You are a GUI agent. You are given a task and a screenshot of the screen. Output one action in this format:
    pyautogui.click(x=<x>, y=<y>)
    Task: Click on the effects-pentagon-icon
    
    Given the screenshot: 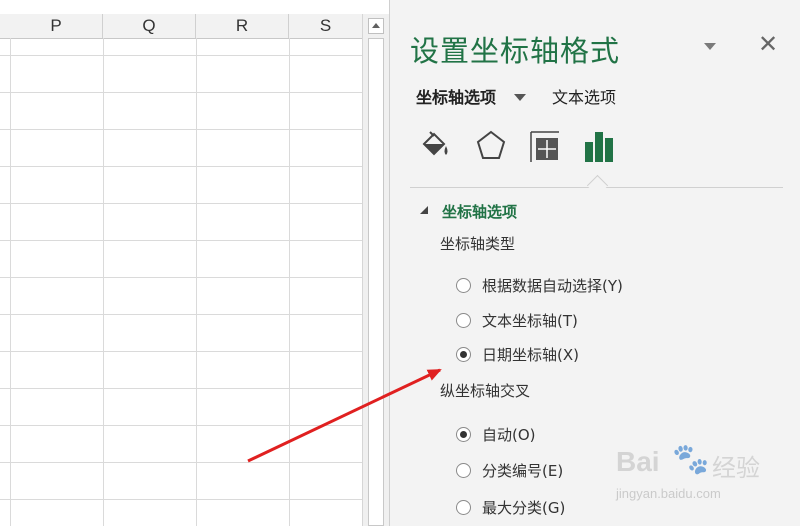 What is the action you would take?
    pyautogui.click(x=491, y=146)
    